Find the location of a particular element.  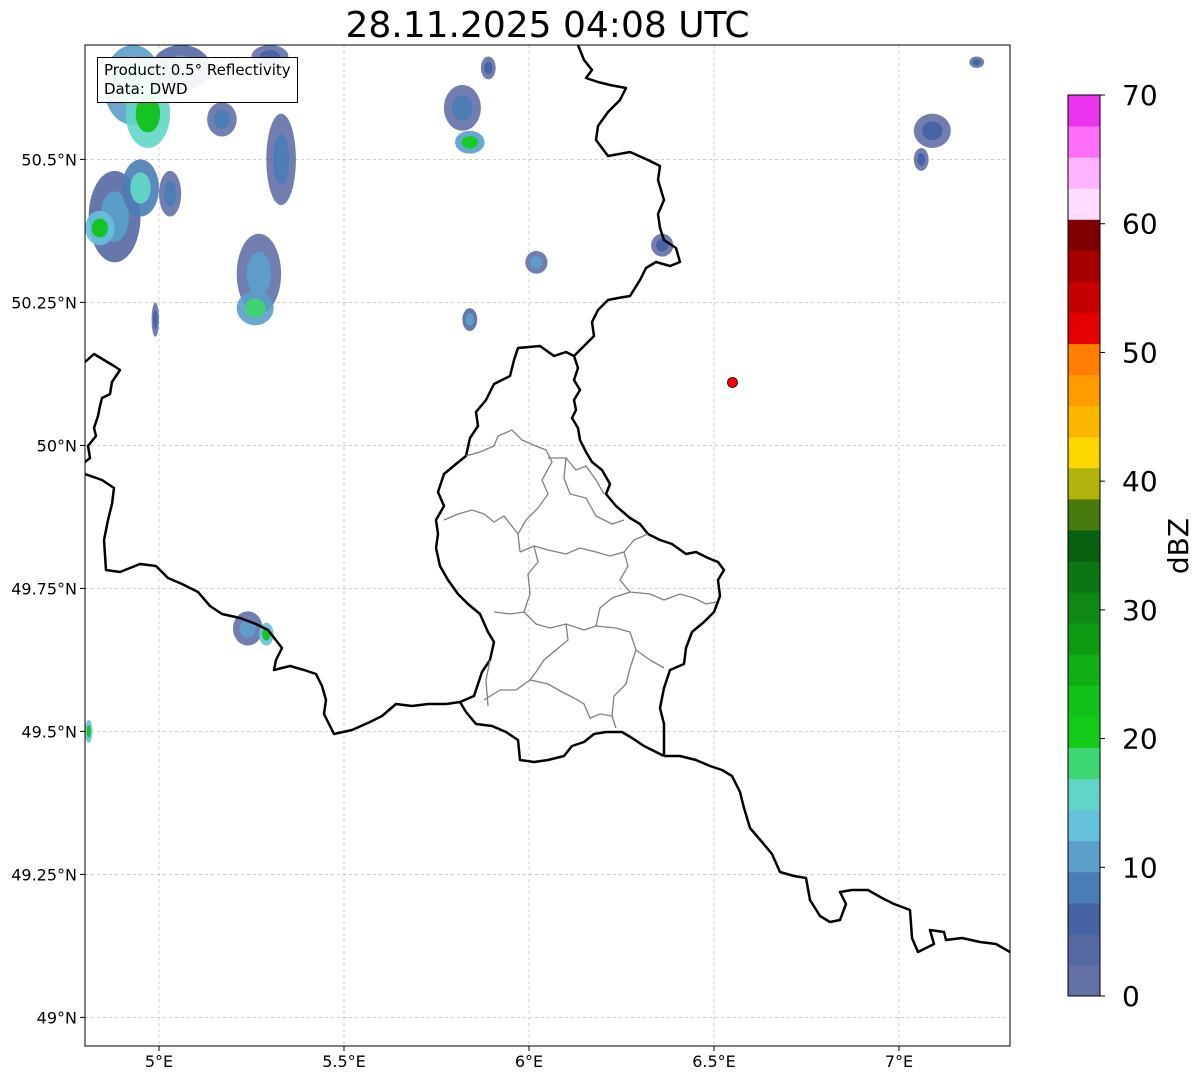

lon-tick-label: 5.5°E is located at coordinates (344, 1061).